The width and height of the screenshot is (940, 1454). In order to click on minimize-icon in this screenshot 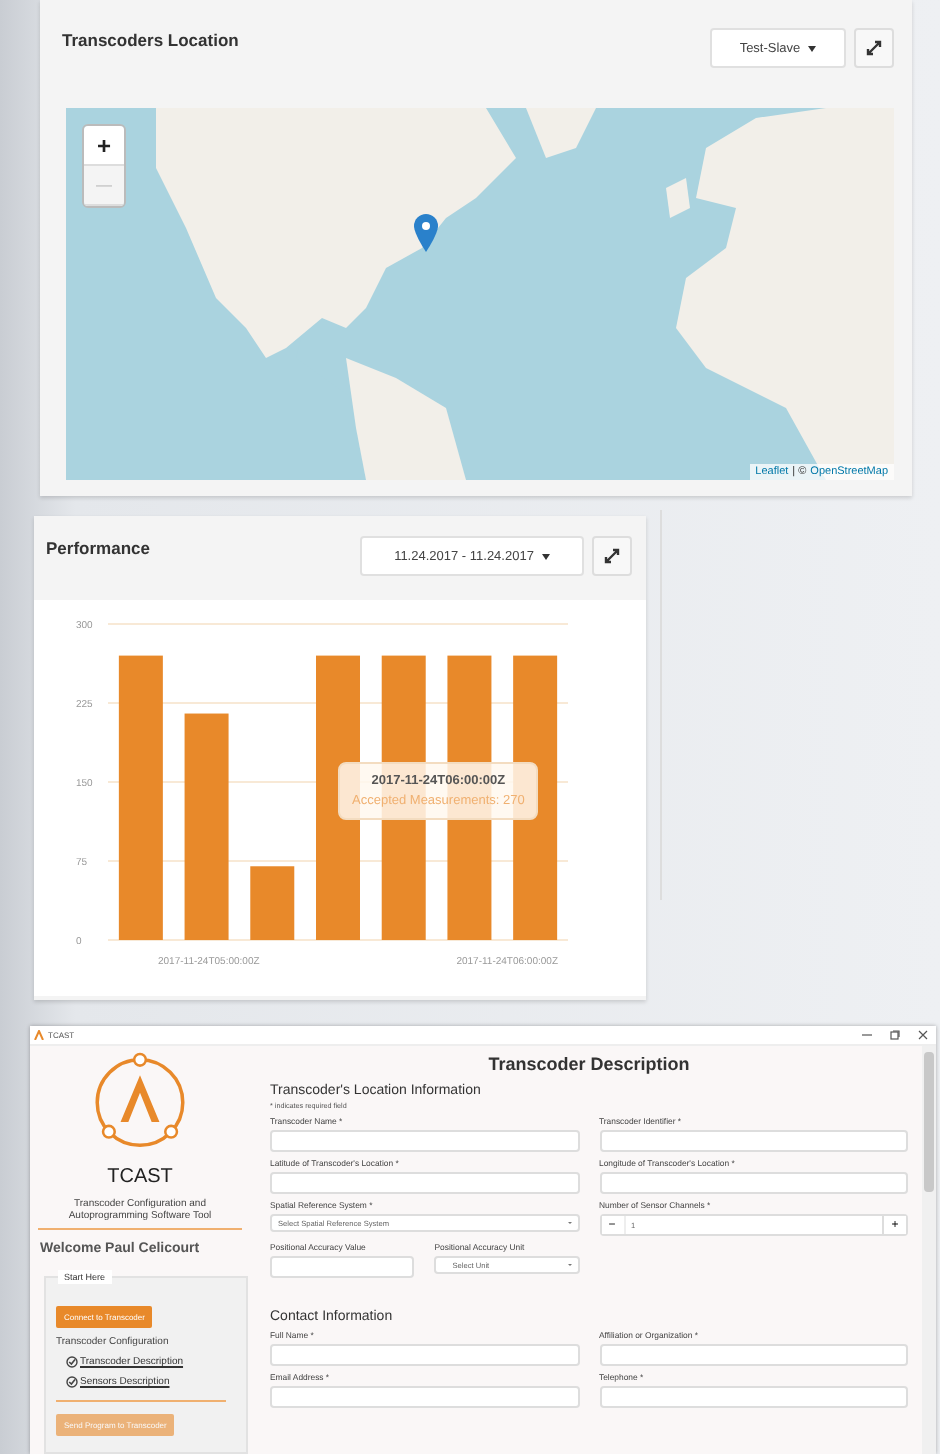, I will do `click(867, 1035)`.